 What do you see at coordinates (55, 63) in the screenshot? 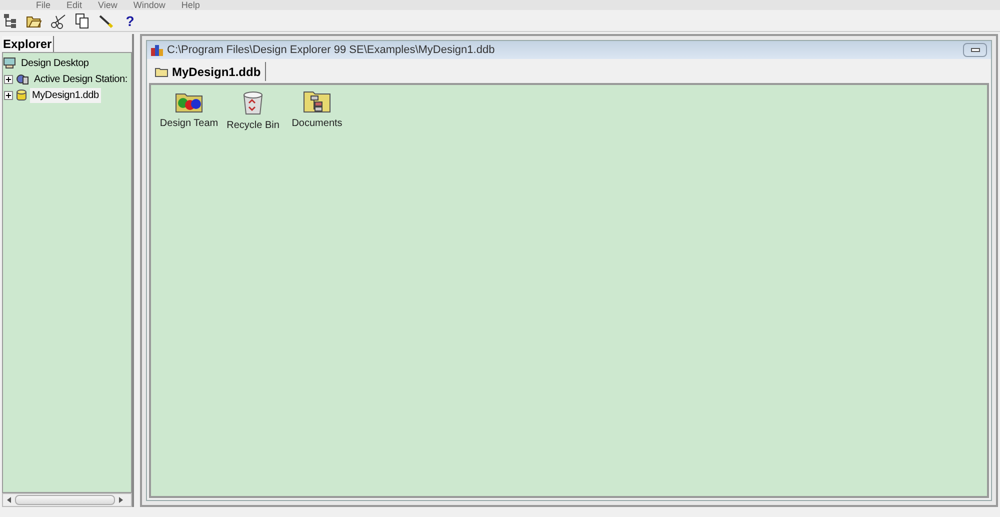
I see `tree-item: Design Desktop` at bounding box center [55, 63].